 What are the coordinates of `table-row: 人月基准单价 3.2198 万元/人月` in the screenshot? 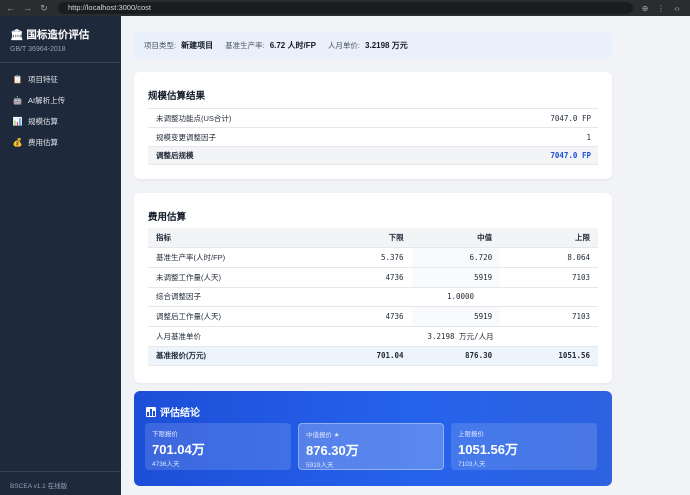 It's located at (373, 336).